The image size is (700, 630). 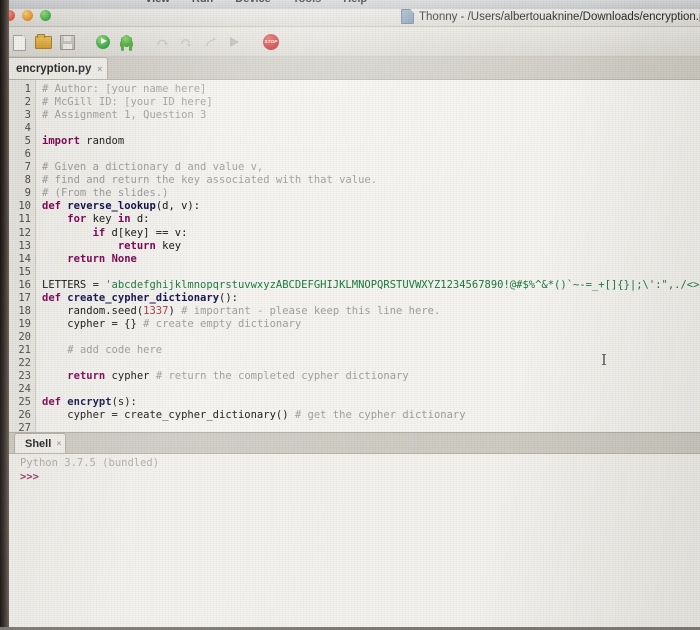 What do you see at coordinates (24, 284) in the screenshot?
I see `line-number: 16` at bounding box center [24, 284].